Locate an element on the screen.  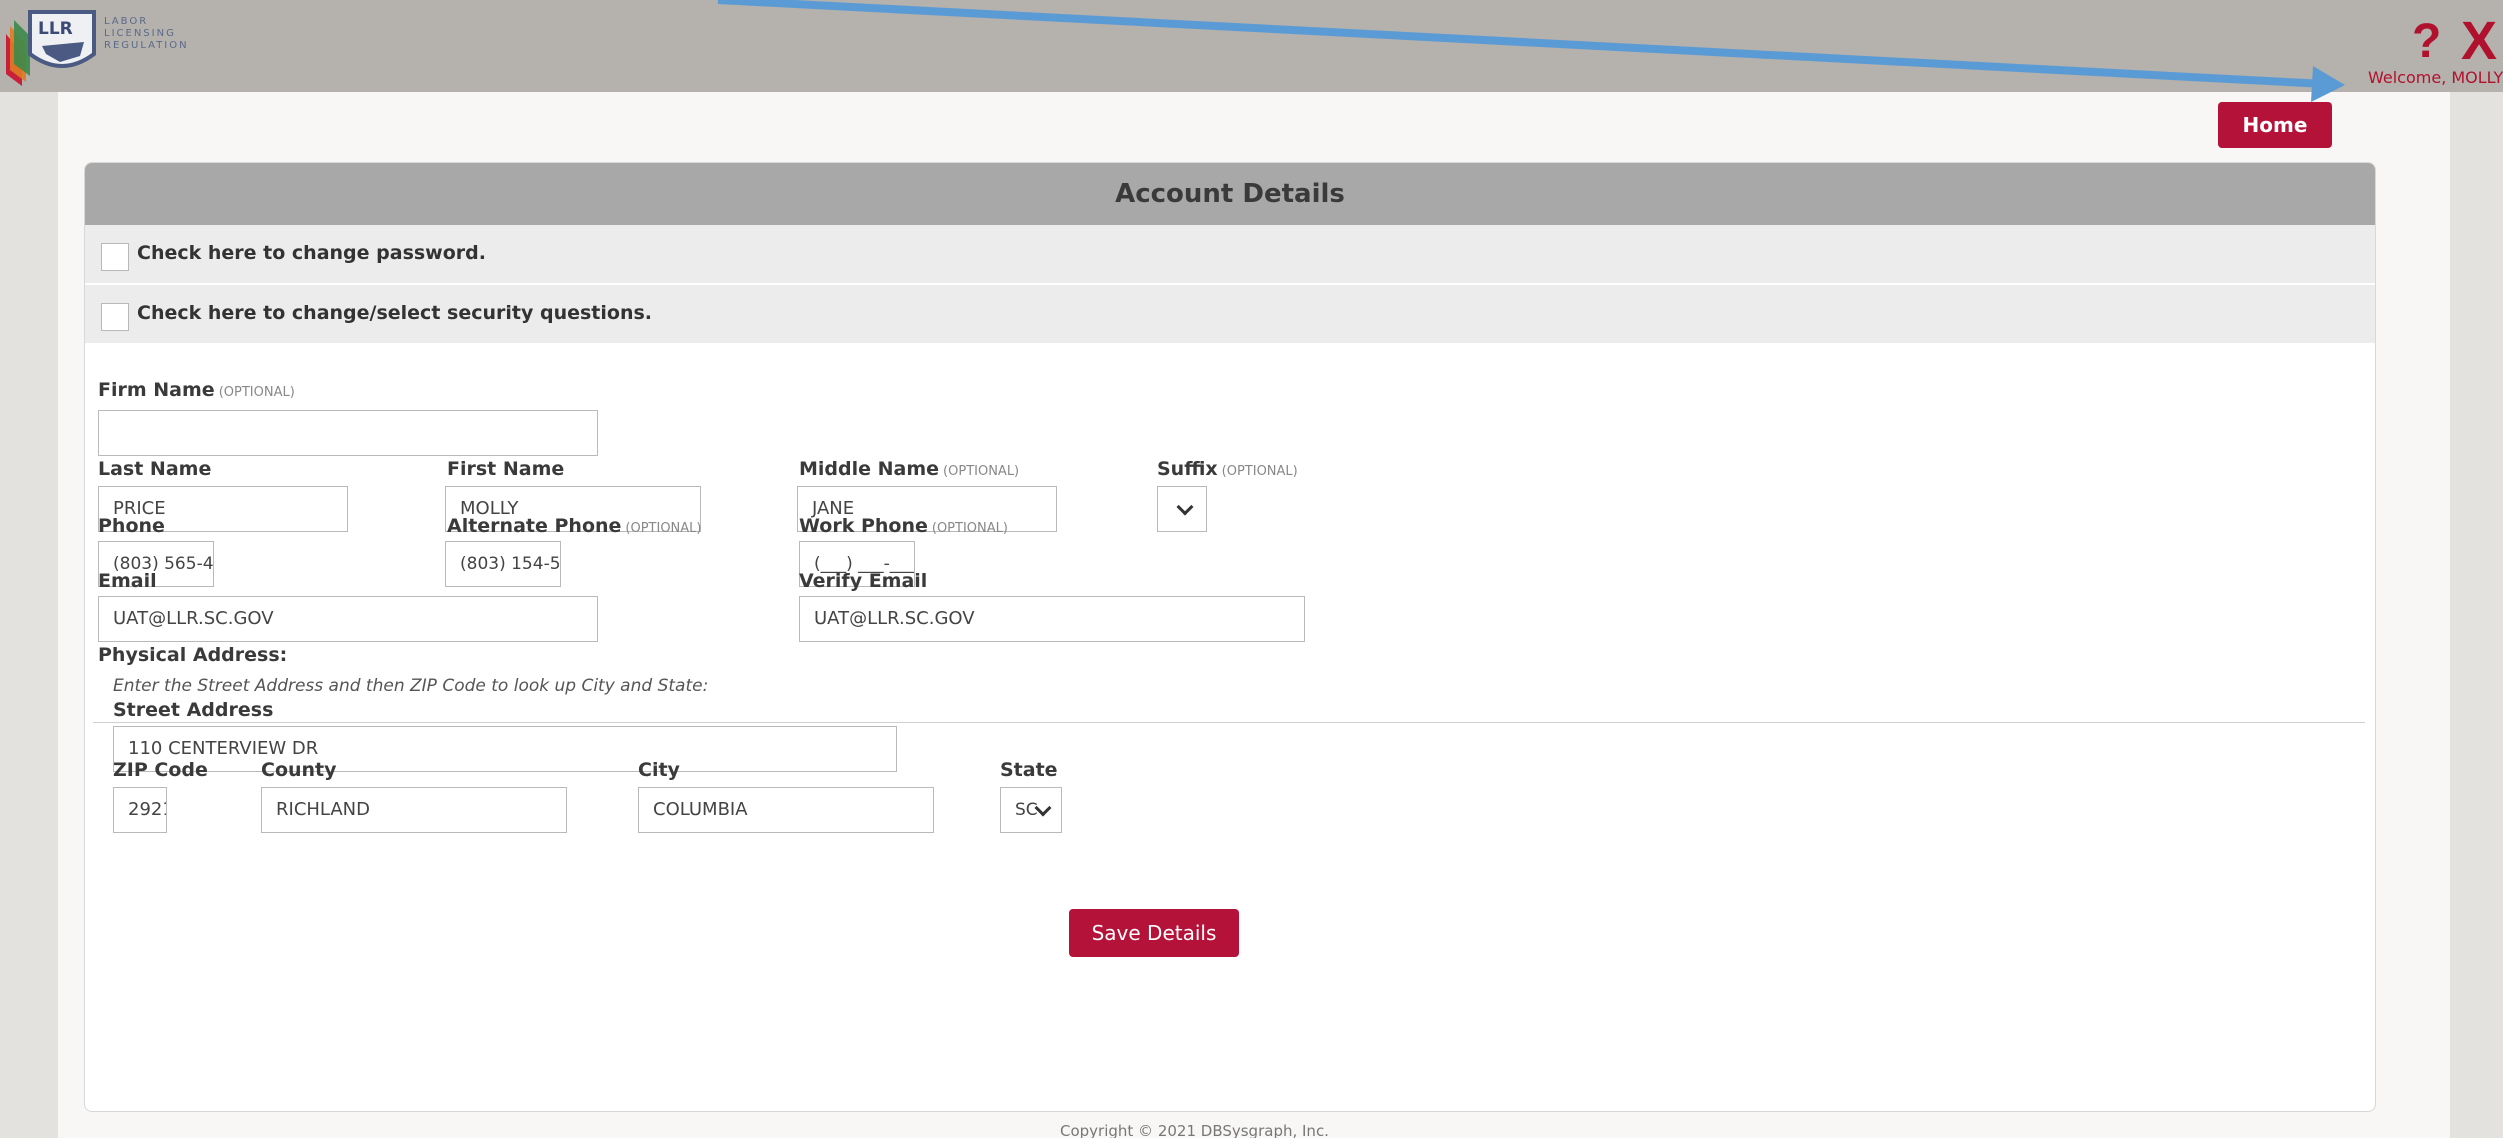
street-address-label: Street Address is located at coordinates (193, 710).